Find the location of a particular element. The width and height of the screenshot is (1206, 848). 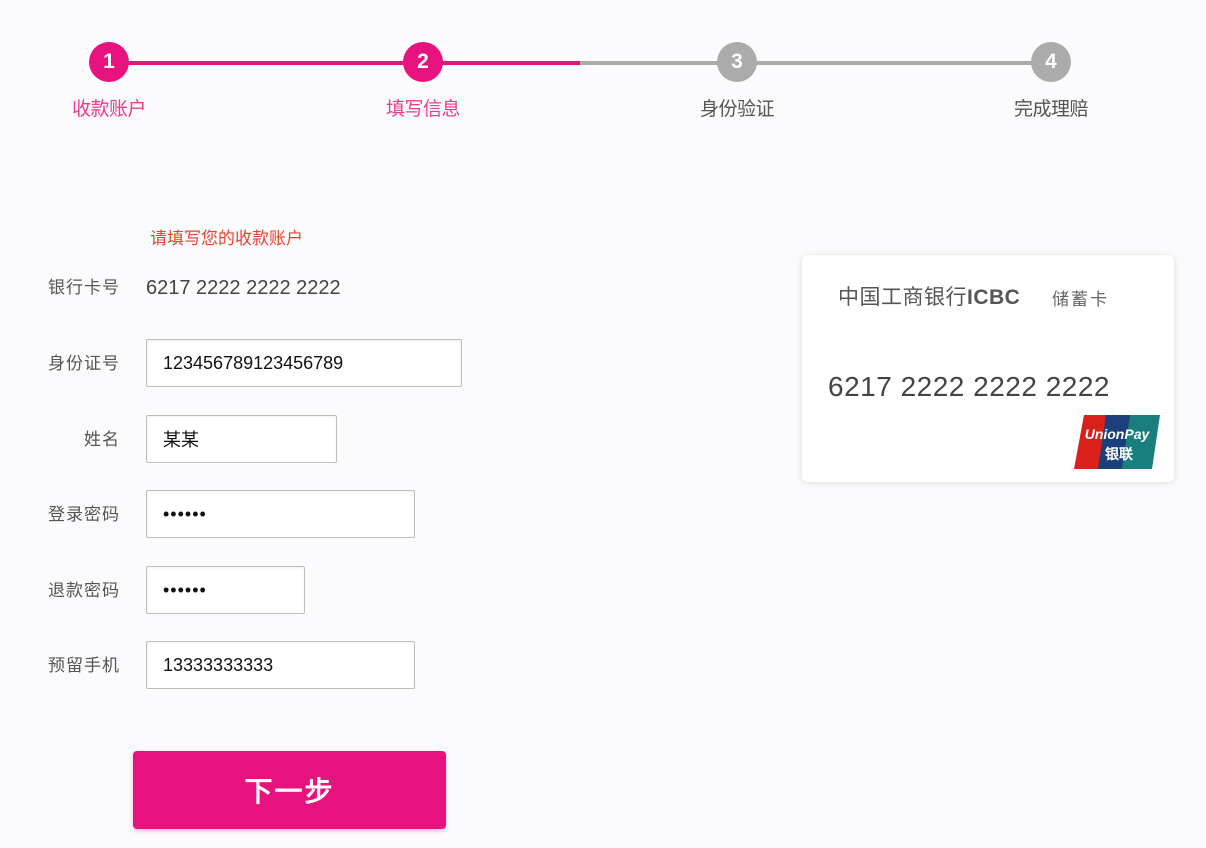

name-label: 姓名 is located at coordinates (102, 440).